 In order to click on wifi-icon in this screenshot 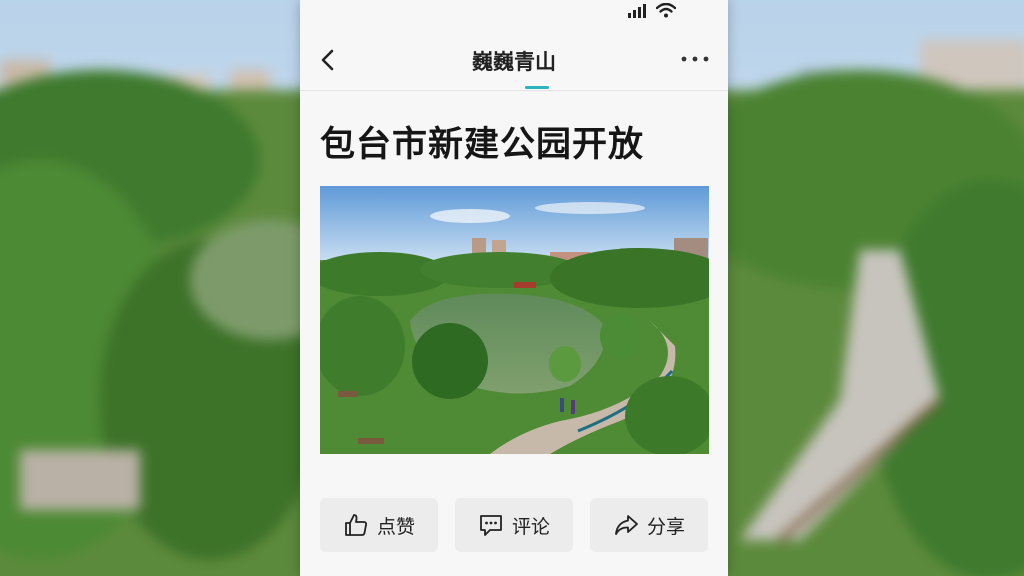, I will do `click(666, 10)`.